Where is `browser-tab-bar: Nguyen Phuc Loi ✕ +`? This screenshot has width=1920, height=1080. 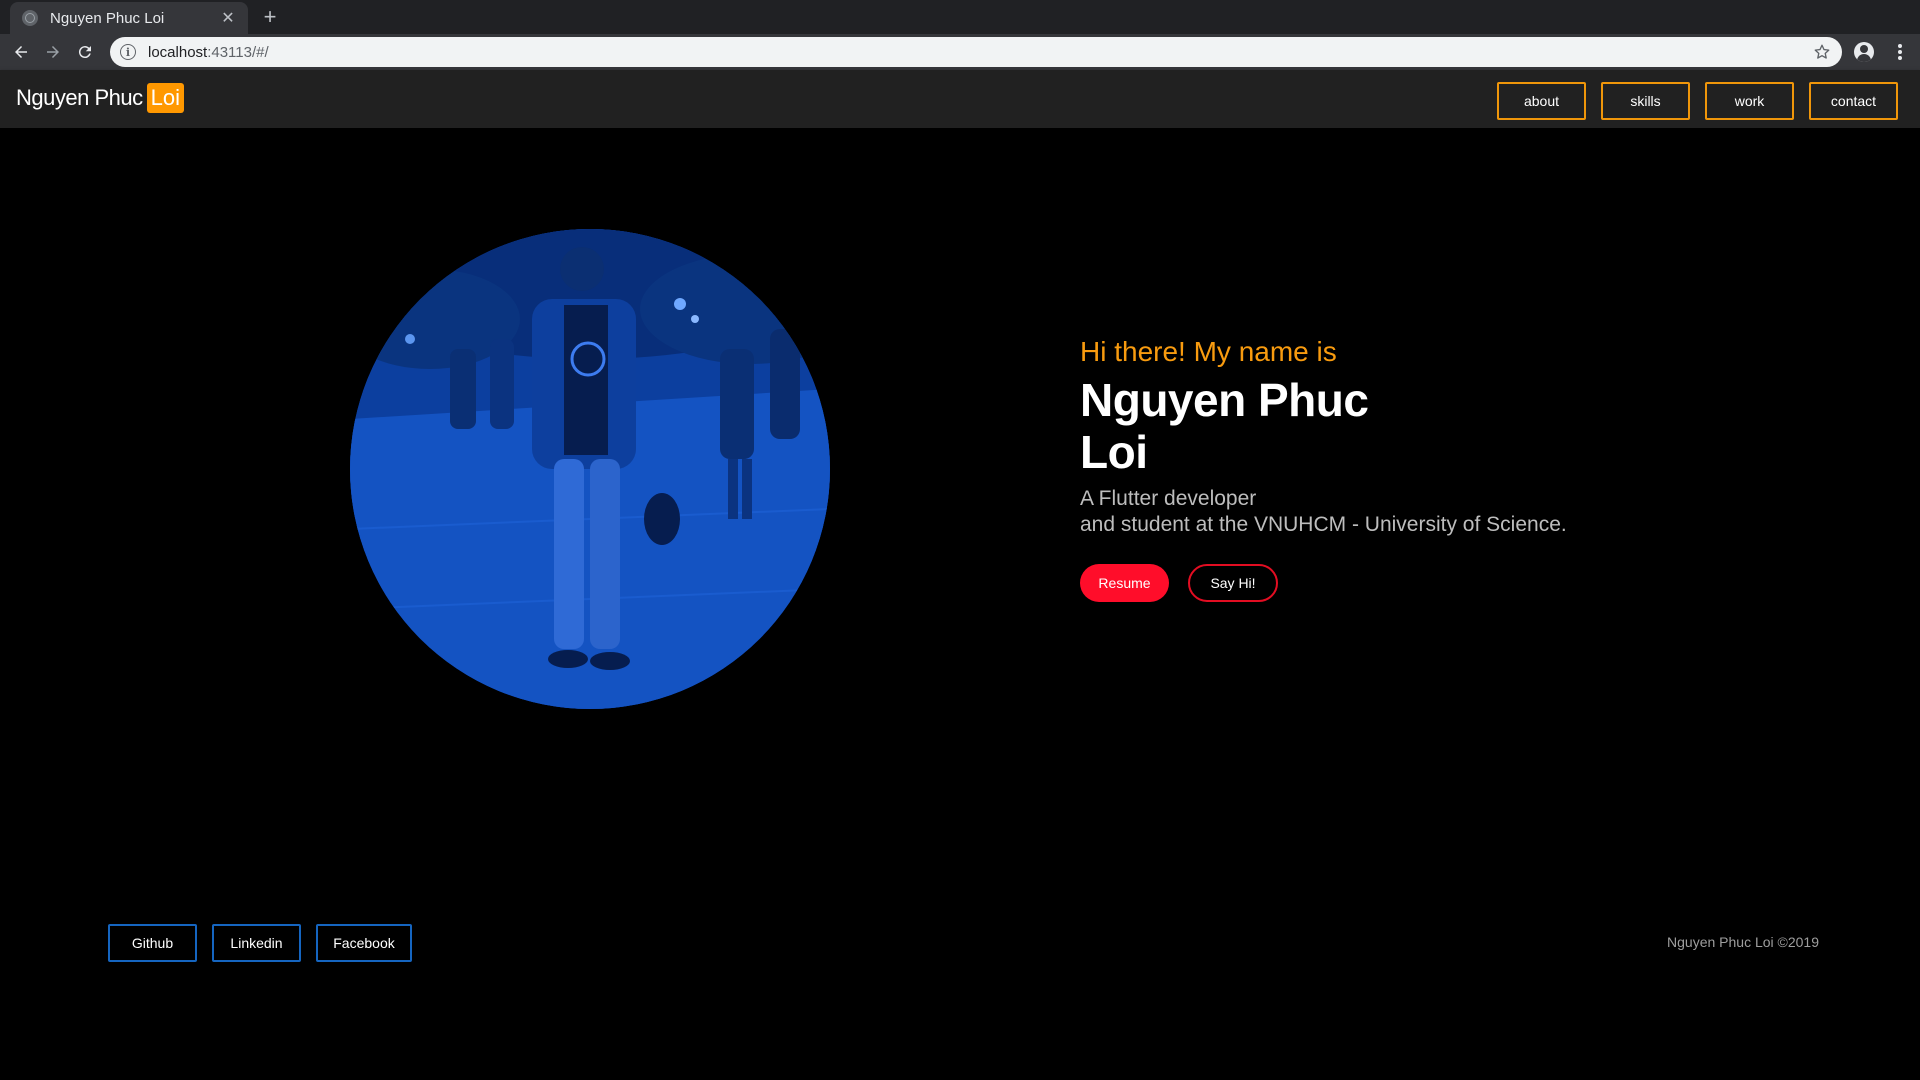 browser-tab-bar: Nguyen Phuc Loi ✕ + is located at coordinates (960, 17).